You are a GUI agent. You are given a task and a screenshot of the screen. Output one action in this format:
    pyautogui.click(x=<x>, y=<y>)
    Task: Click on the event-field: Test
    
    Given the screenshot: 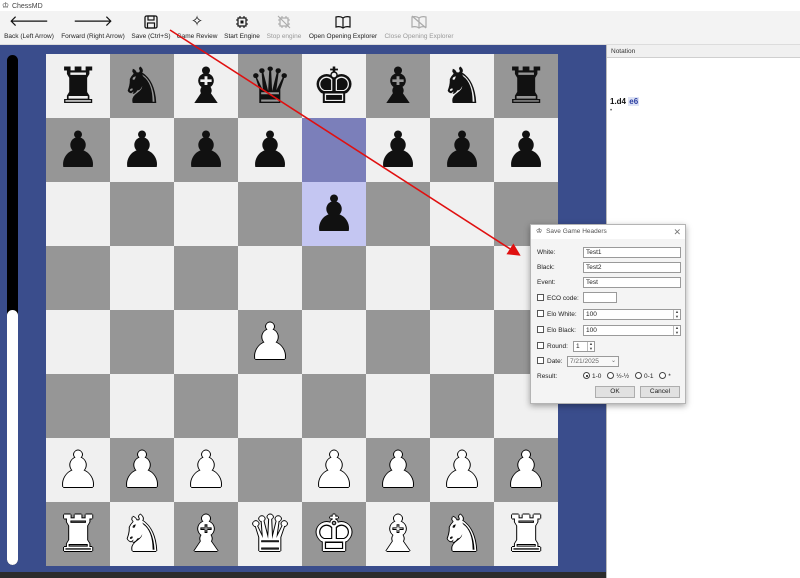 What is the action you would take?
    pyautogui.click(x=632, y=282)
    